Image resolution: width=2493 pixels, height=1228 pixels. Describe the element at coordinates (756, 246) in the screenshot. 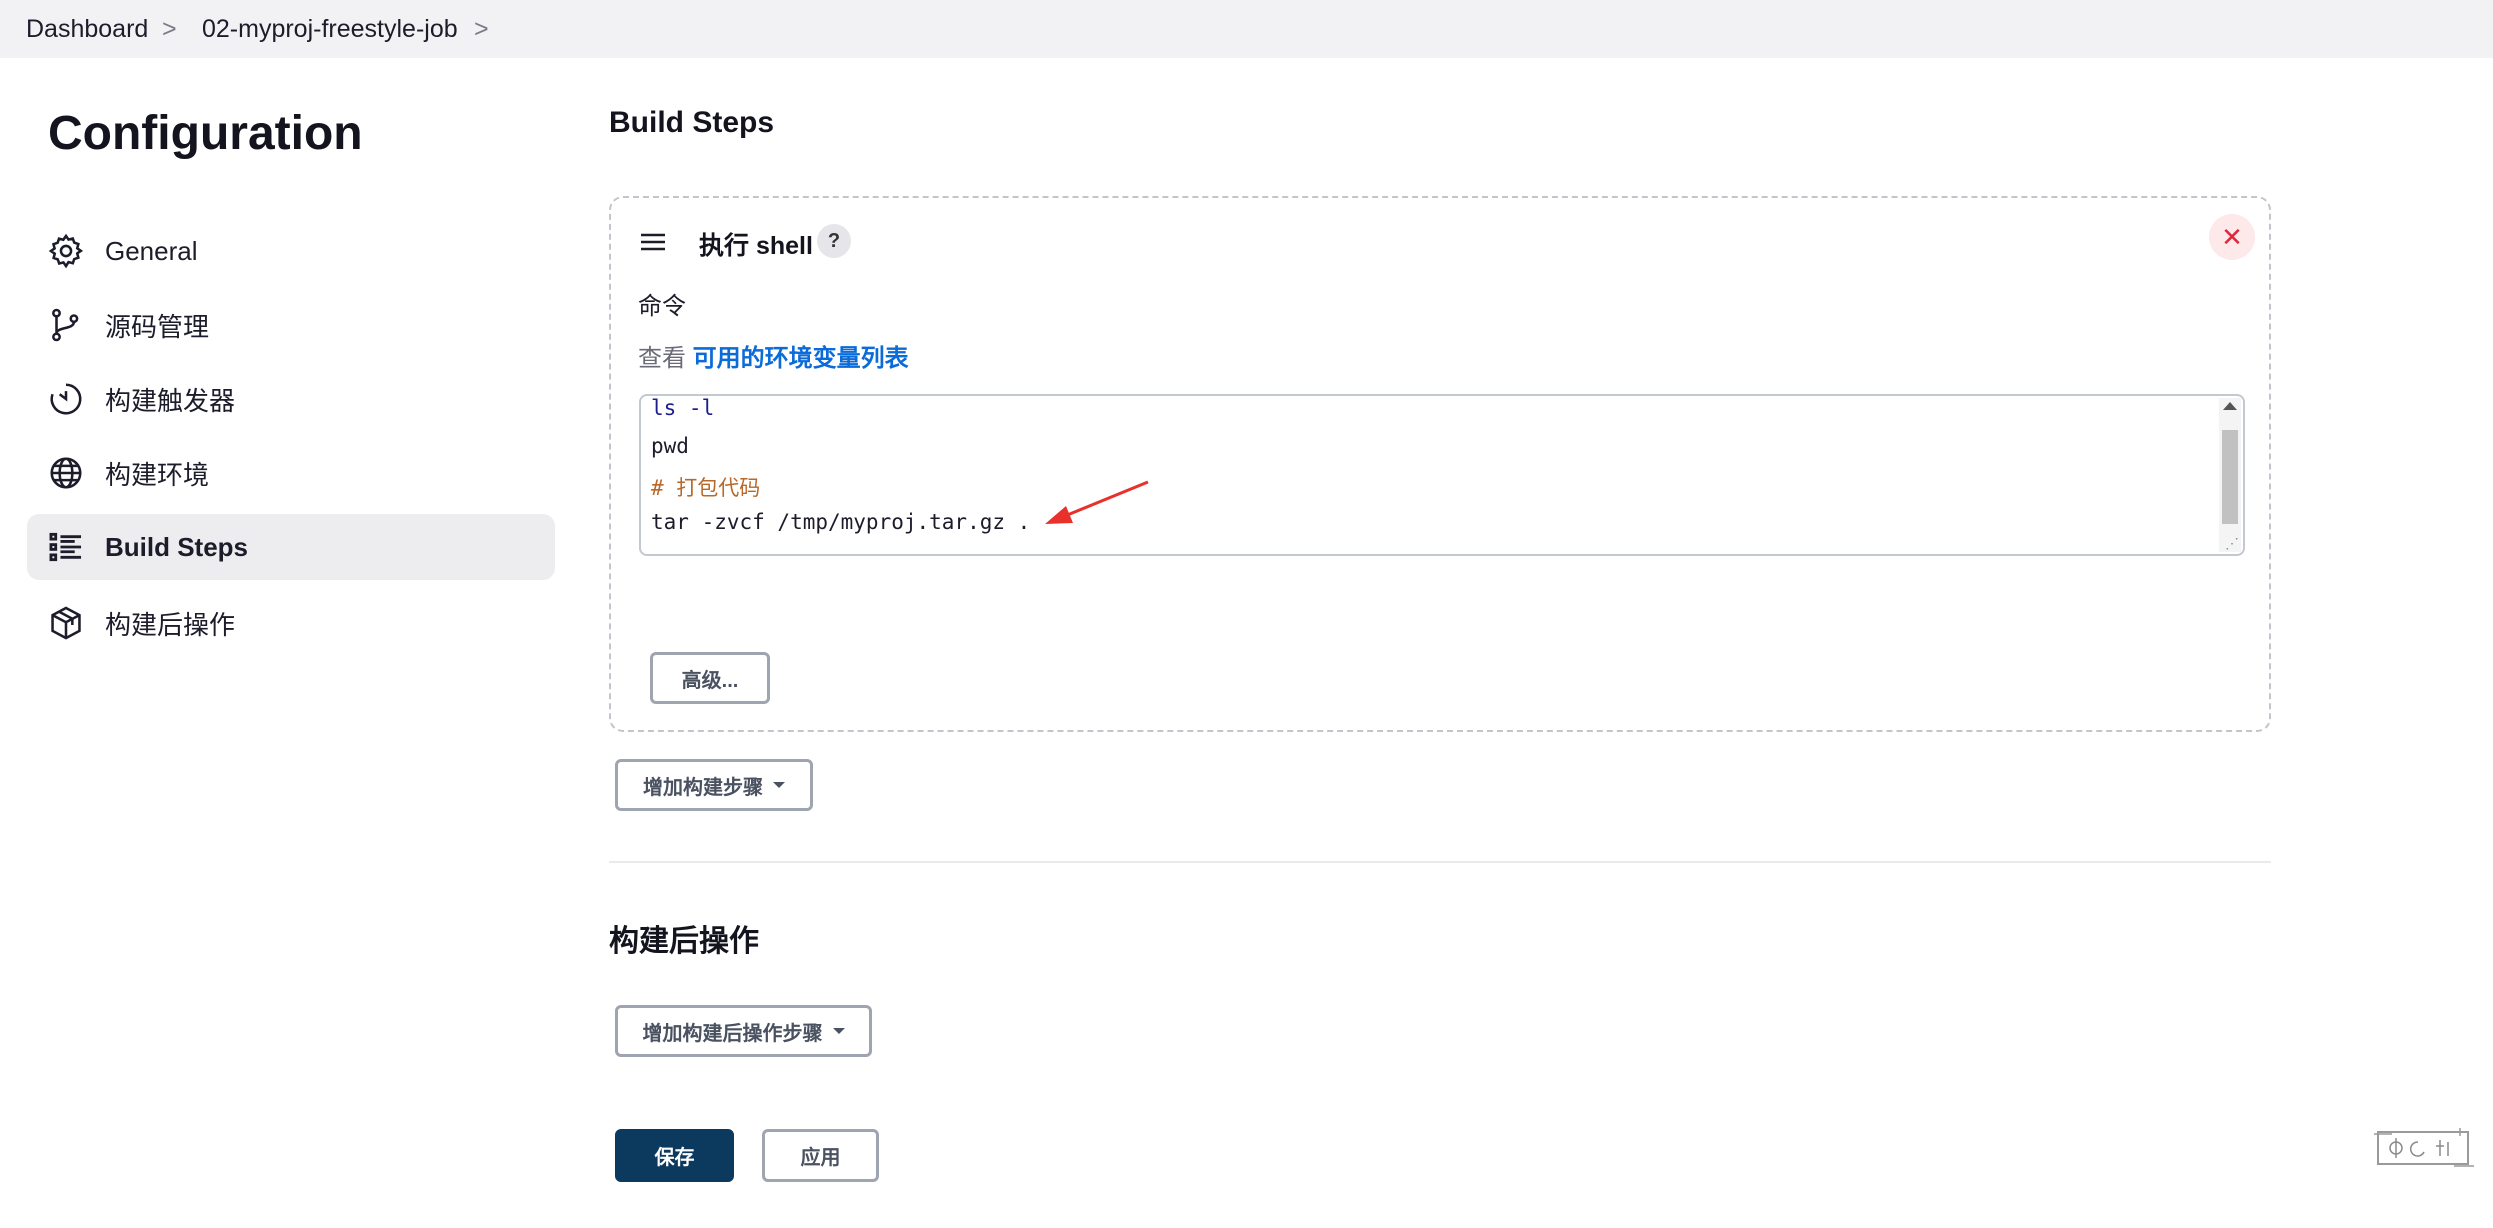

I see `step-title: 执行 shell` at that location.